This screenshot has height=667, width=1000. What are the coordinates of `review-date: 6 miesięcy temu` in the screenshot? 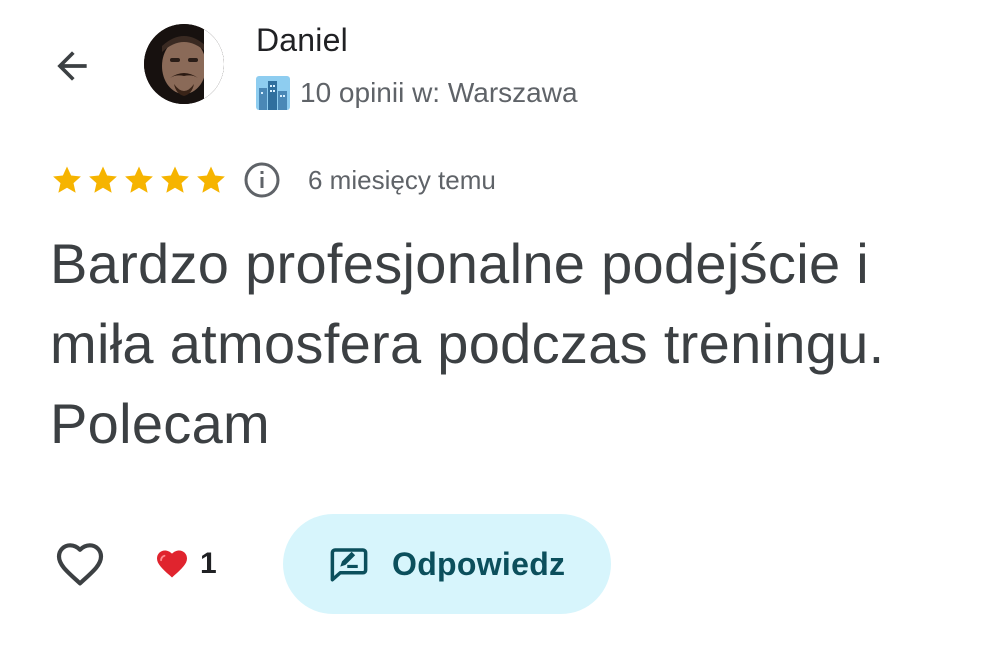 It's located at (402, 179).